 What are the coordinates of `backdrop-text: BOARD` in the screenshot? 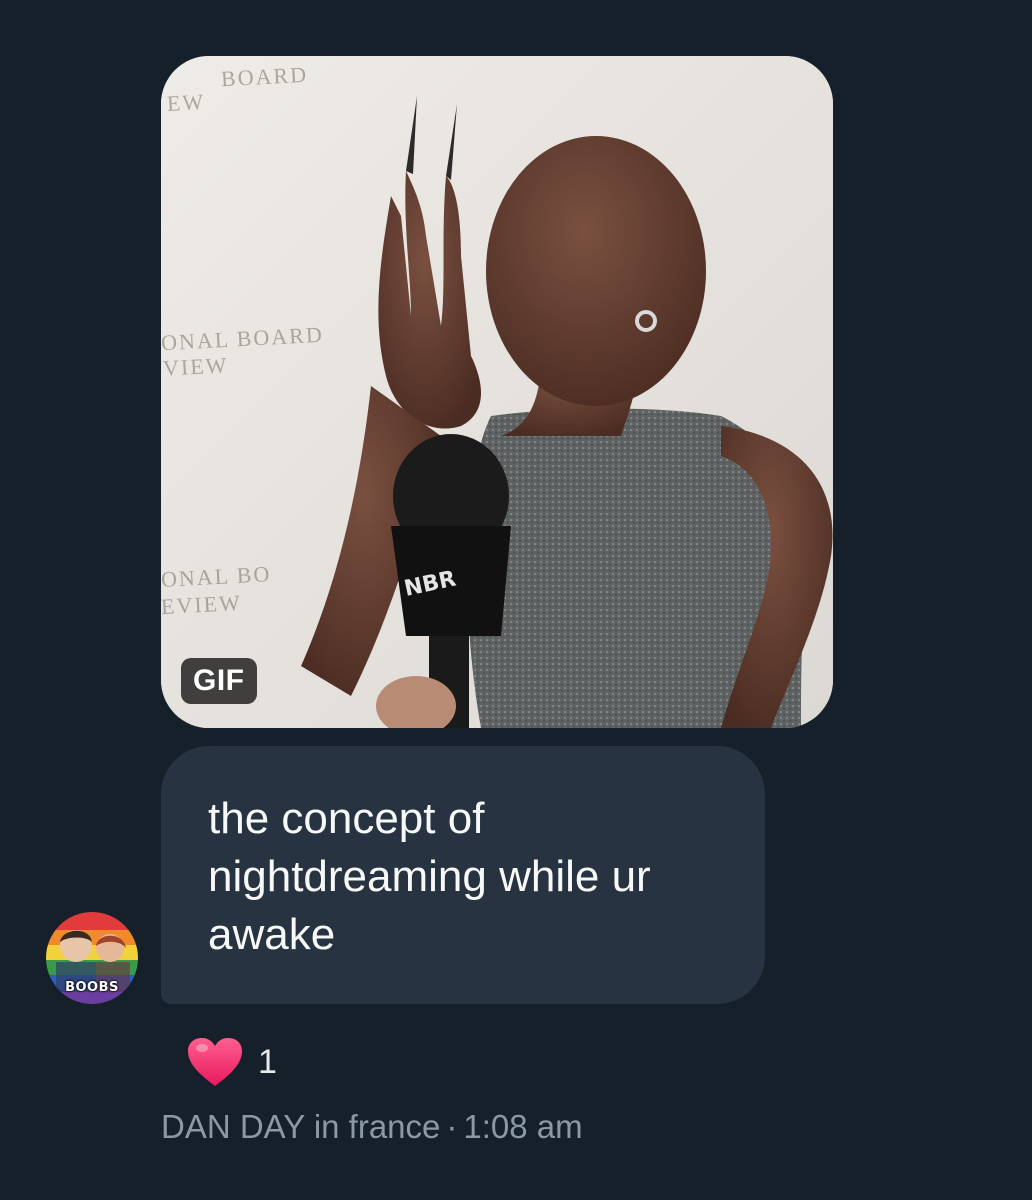 It's located at (264, 76).